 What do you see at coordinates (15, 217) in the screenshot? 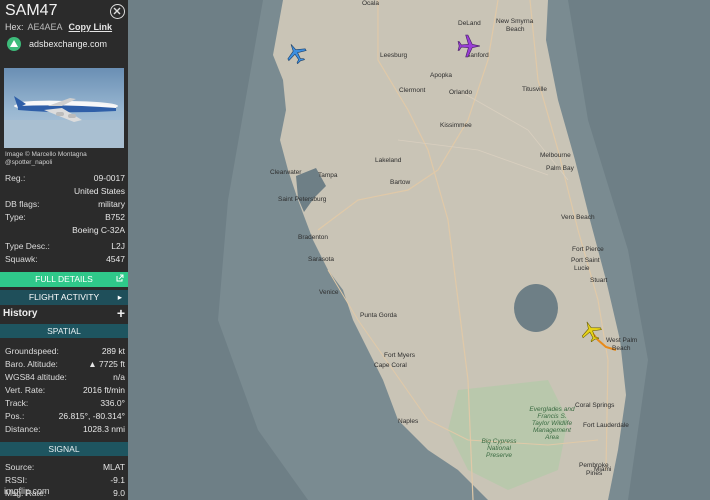
I see `detail-label: Type:` at bounding box center [15, 217].